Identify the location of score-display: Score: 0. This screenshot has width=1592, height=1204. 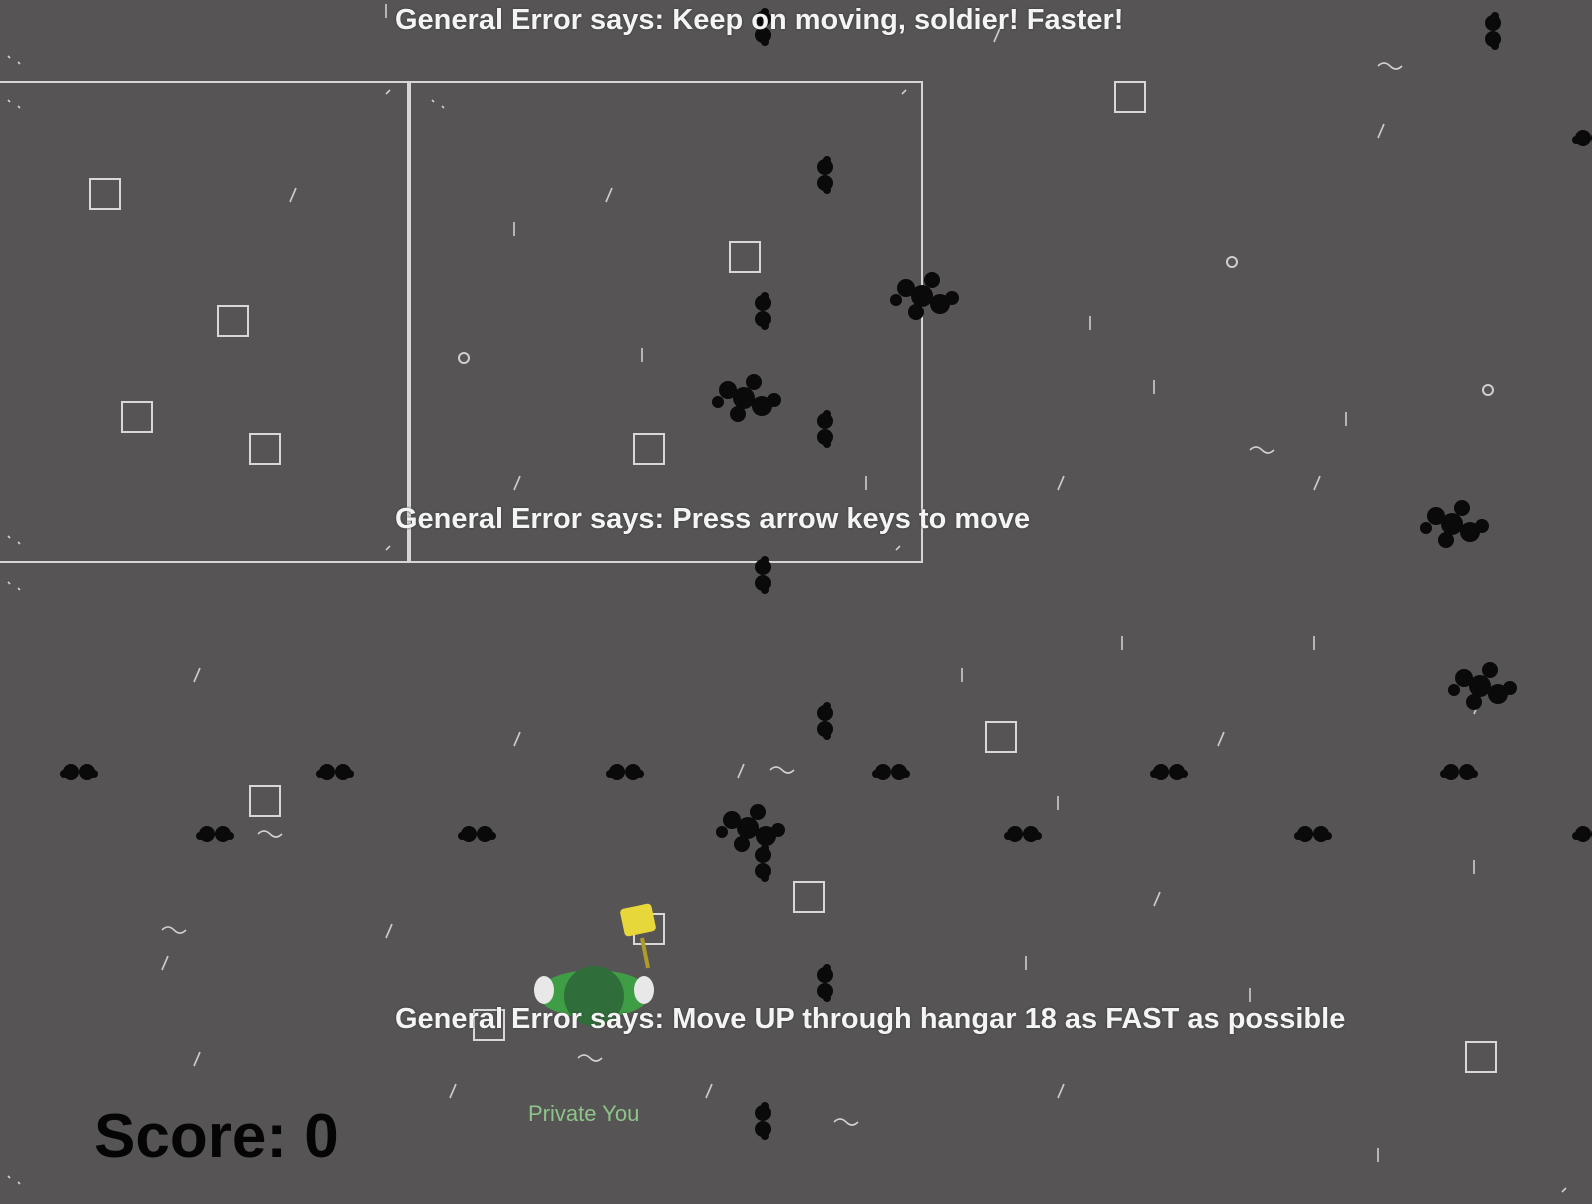
(216, 1136).